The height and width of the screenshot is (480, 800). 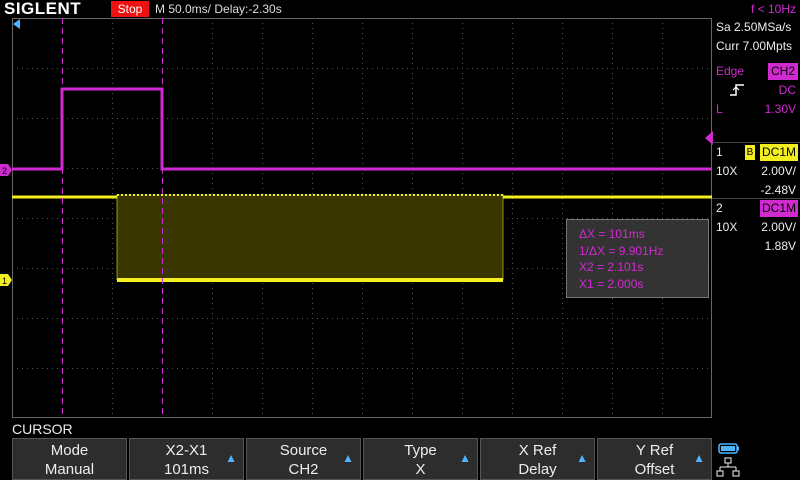 I want to click on ch2-probe: 10X, so click(x=727, y=227).